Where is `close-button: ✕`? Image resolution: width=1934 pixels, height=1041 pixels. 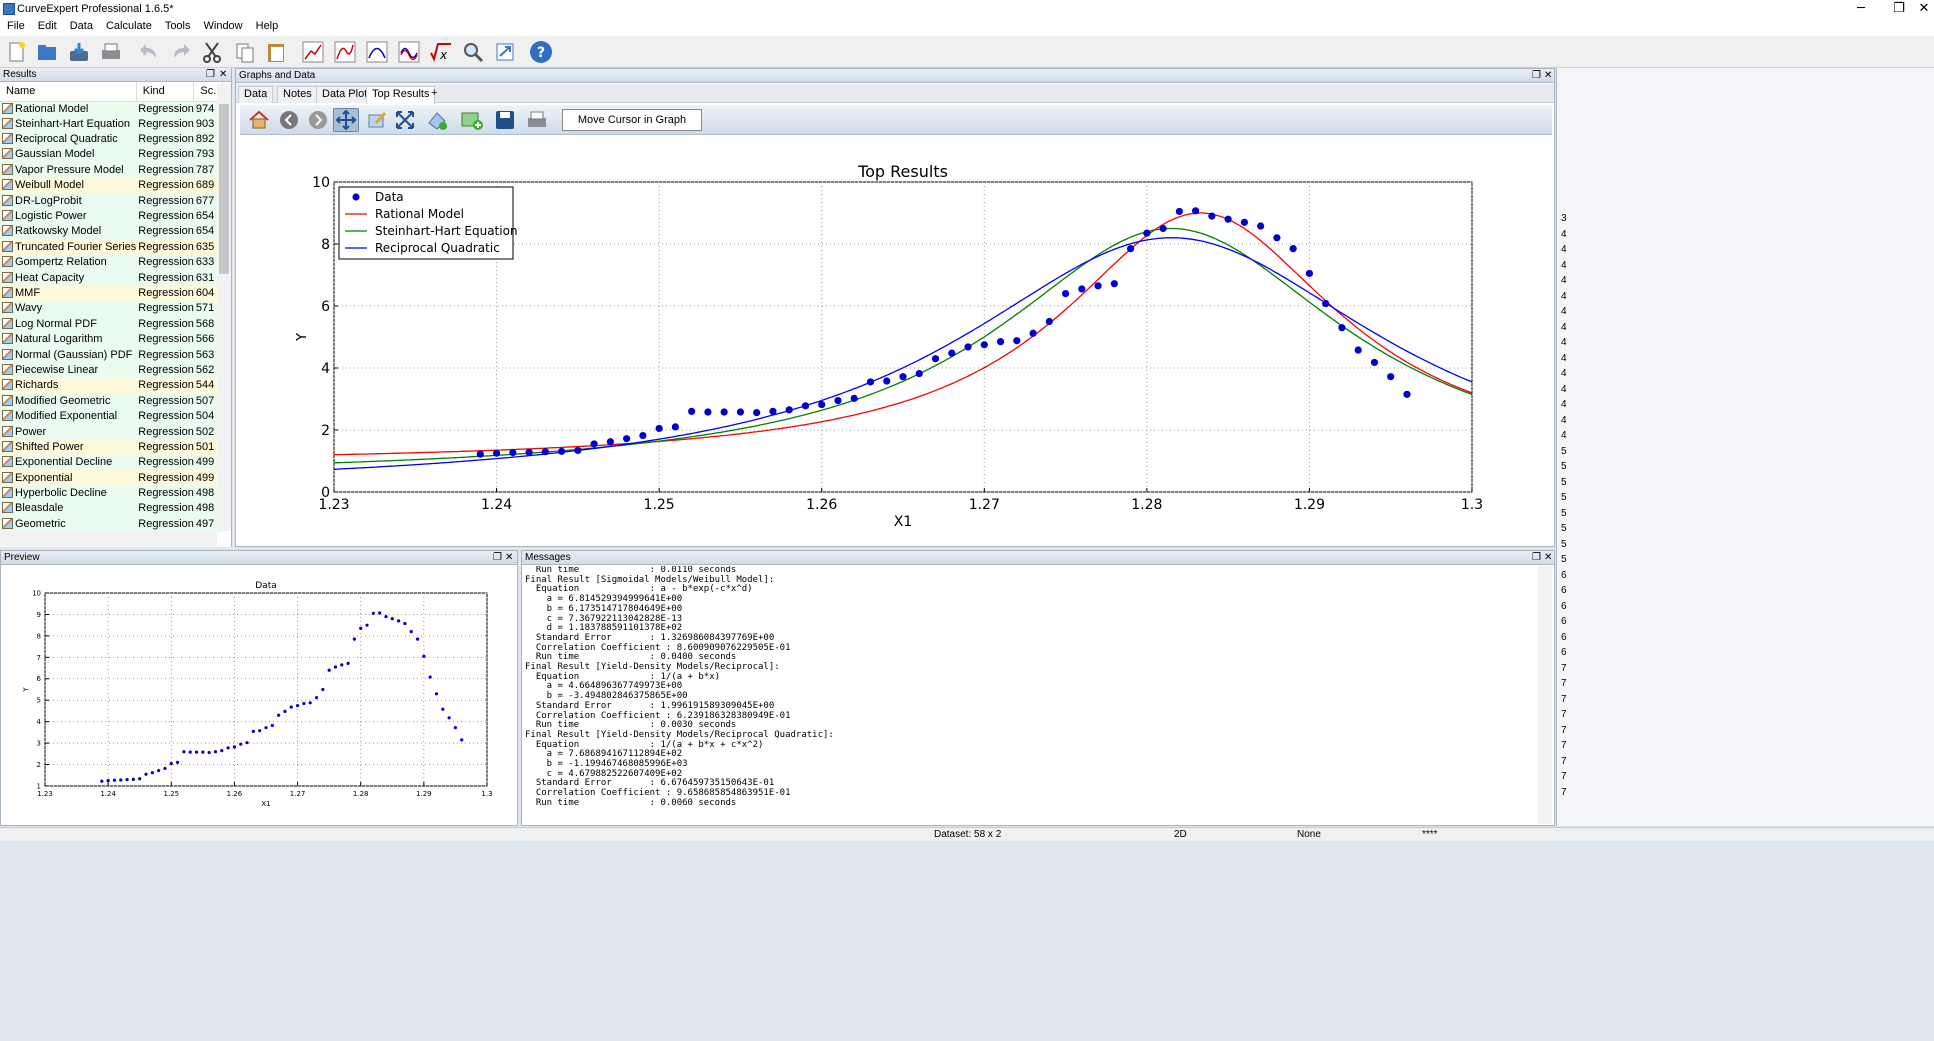 close-button: ✕ is located at coordinates (1924, 9).